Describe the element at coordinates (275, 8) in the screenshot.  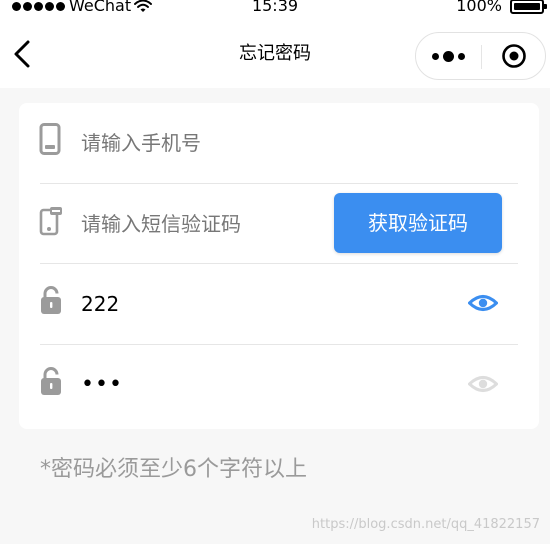
I see `status-bar: WeChat 15:39 100%` at that location.